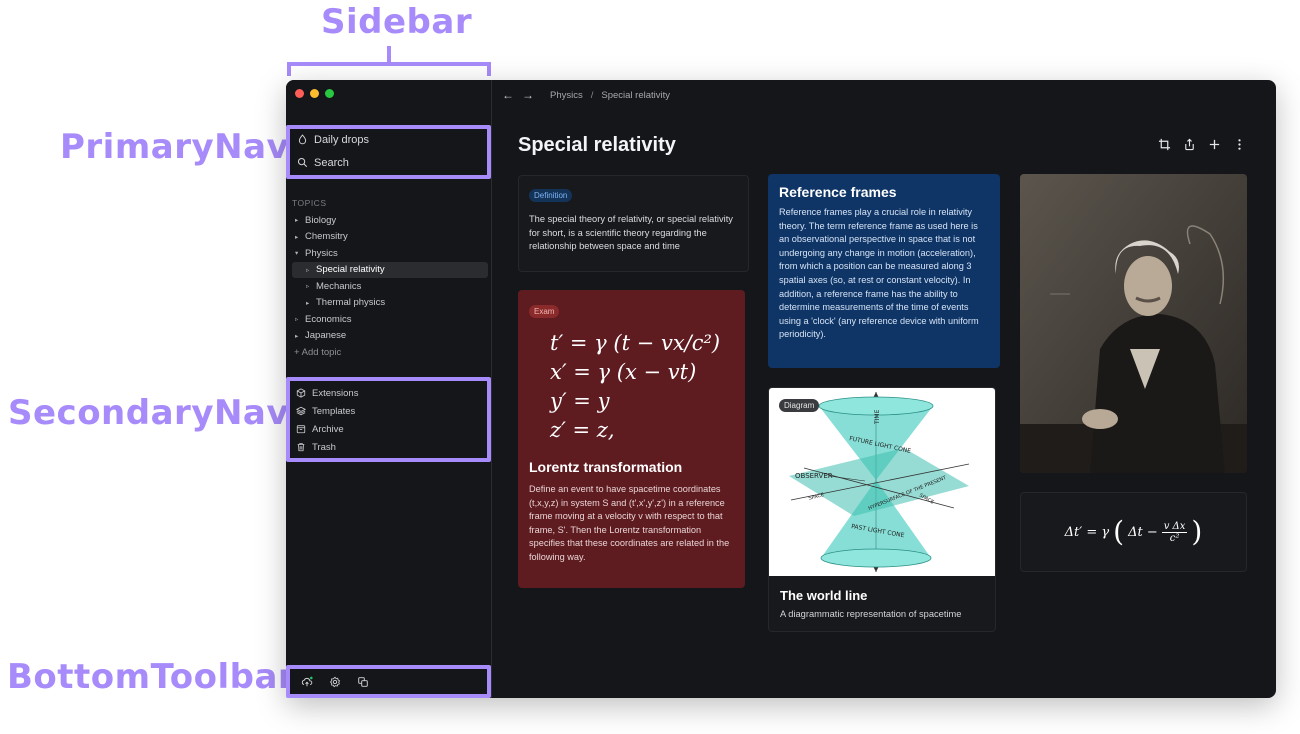  What do you see at coordinates (390, 303) in the screenshot?
I see `topic-thermal-physics: ▸ Thermal physics` at bounding box center [390, 303].